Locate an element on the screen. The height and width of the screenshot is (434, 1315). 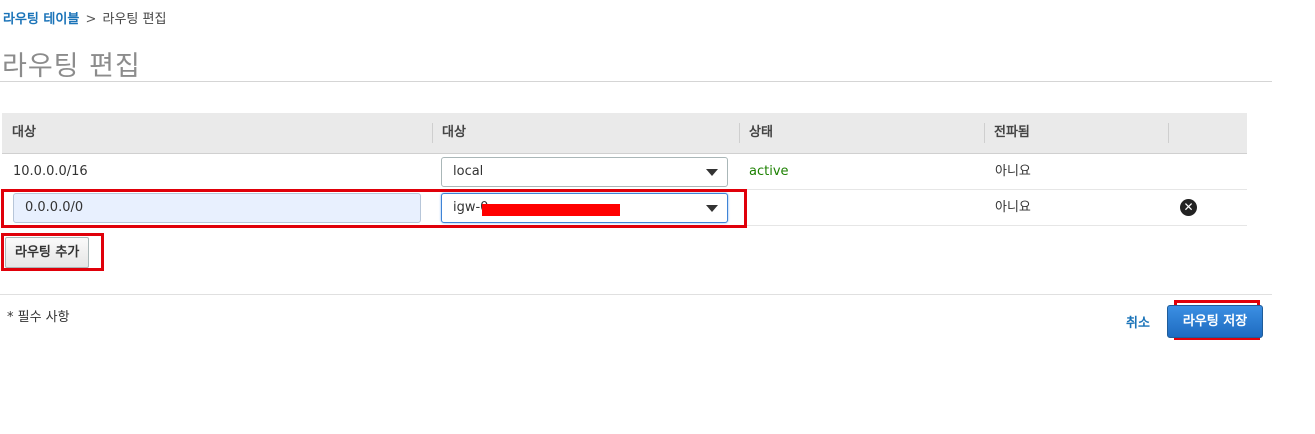
column-header-target: 대상 is located at coordinates (454, 132).